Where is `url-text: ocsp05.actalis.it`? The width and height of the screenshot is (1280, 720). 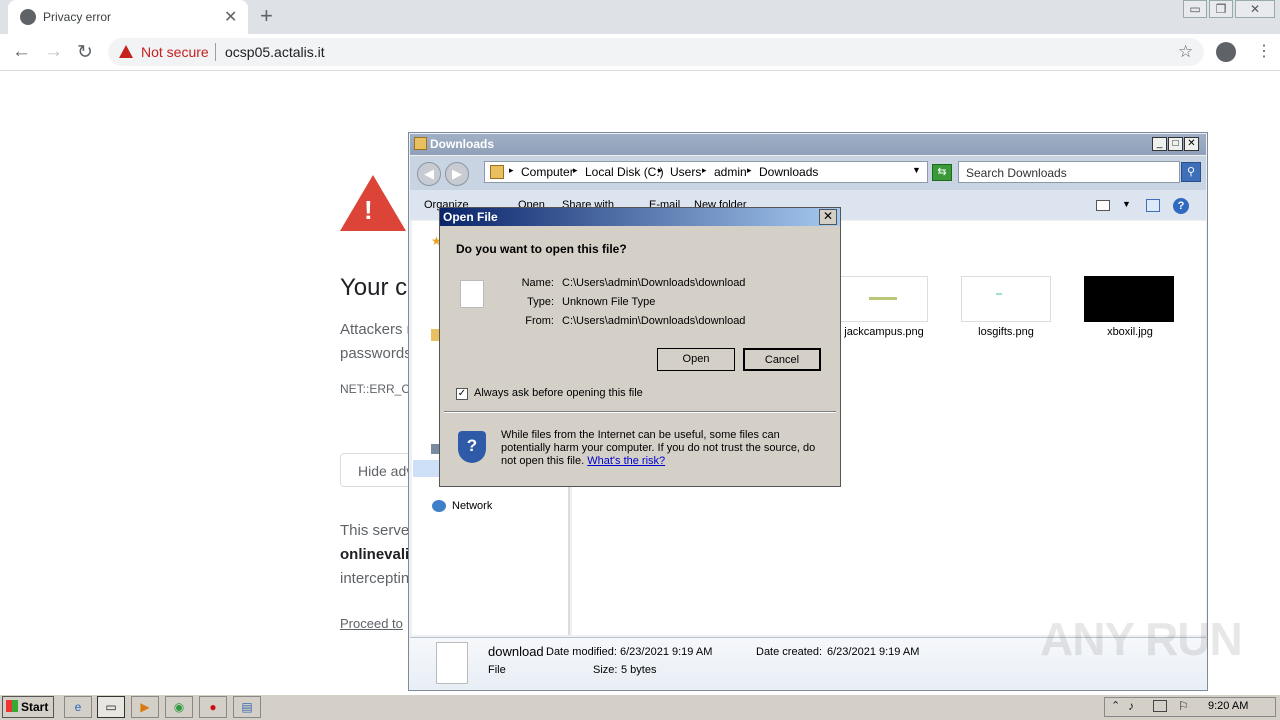
url-text: ocsp05.actalis.it is located at coordinates (275, 52).